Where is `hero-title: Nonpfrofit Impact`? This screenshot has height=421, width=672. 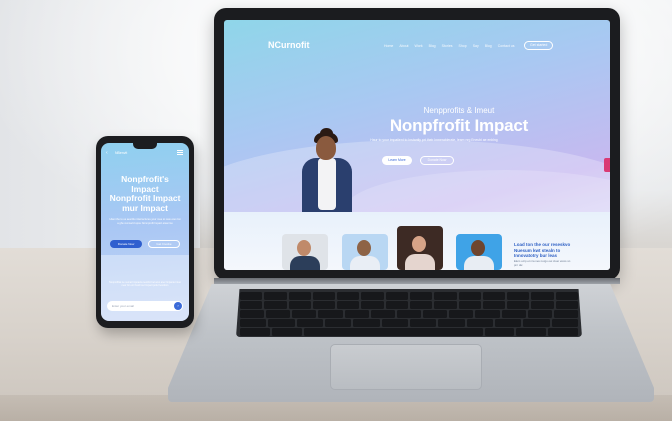
hero-title: Nonpfrofit Impact is located at coordinates (459, 125).